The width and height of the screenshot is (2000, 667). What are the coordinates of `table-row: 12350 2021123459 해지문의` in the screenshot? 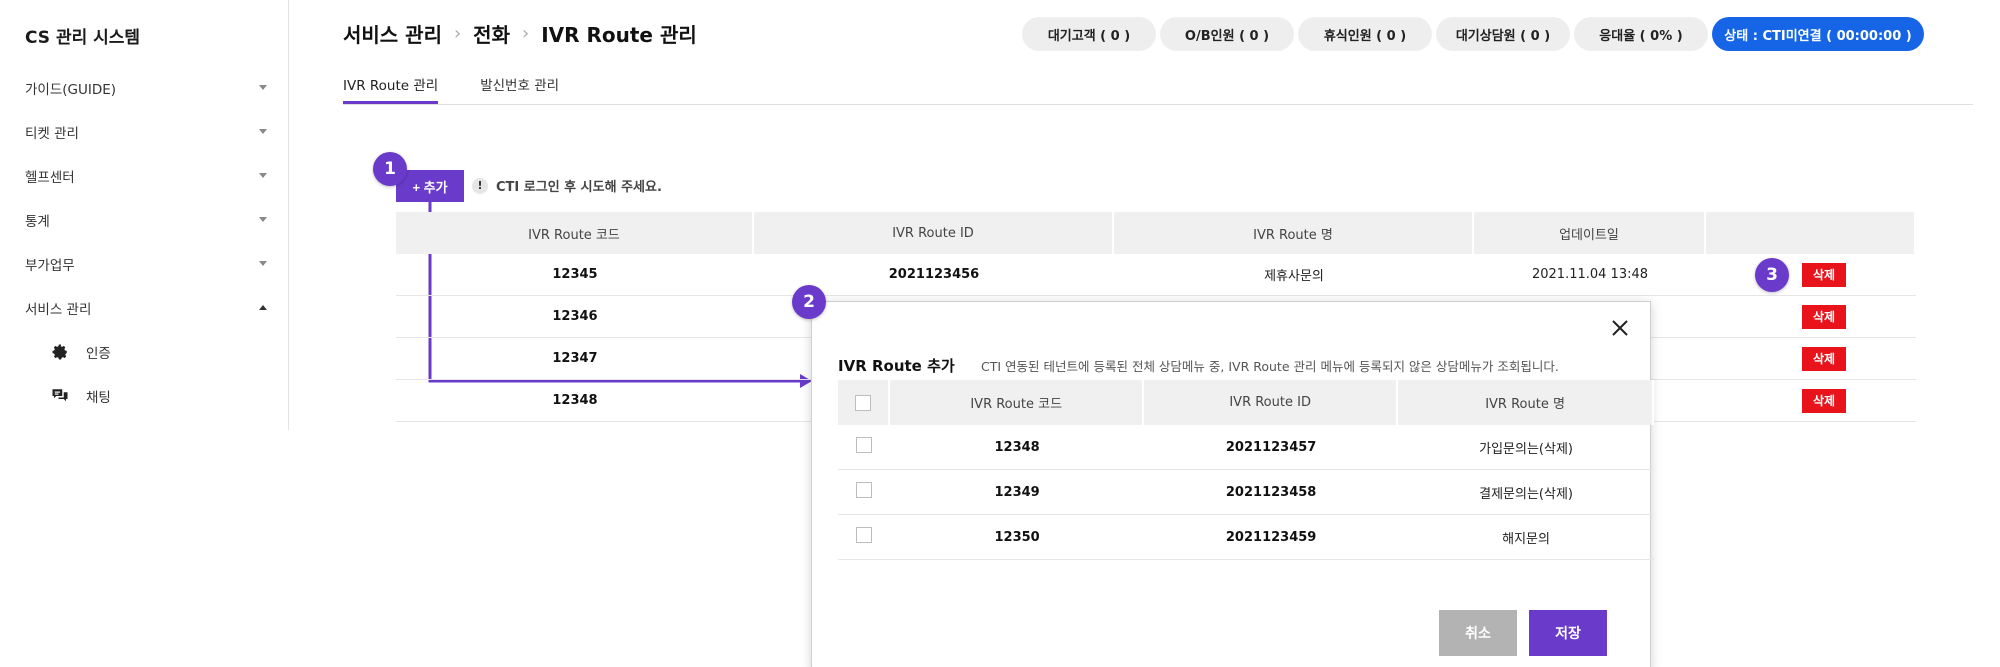 It's located at (1246, 537).